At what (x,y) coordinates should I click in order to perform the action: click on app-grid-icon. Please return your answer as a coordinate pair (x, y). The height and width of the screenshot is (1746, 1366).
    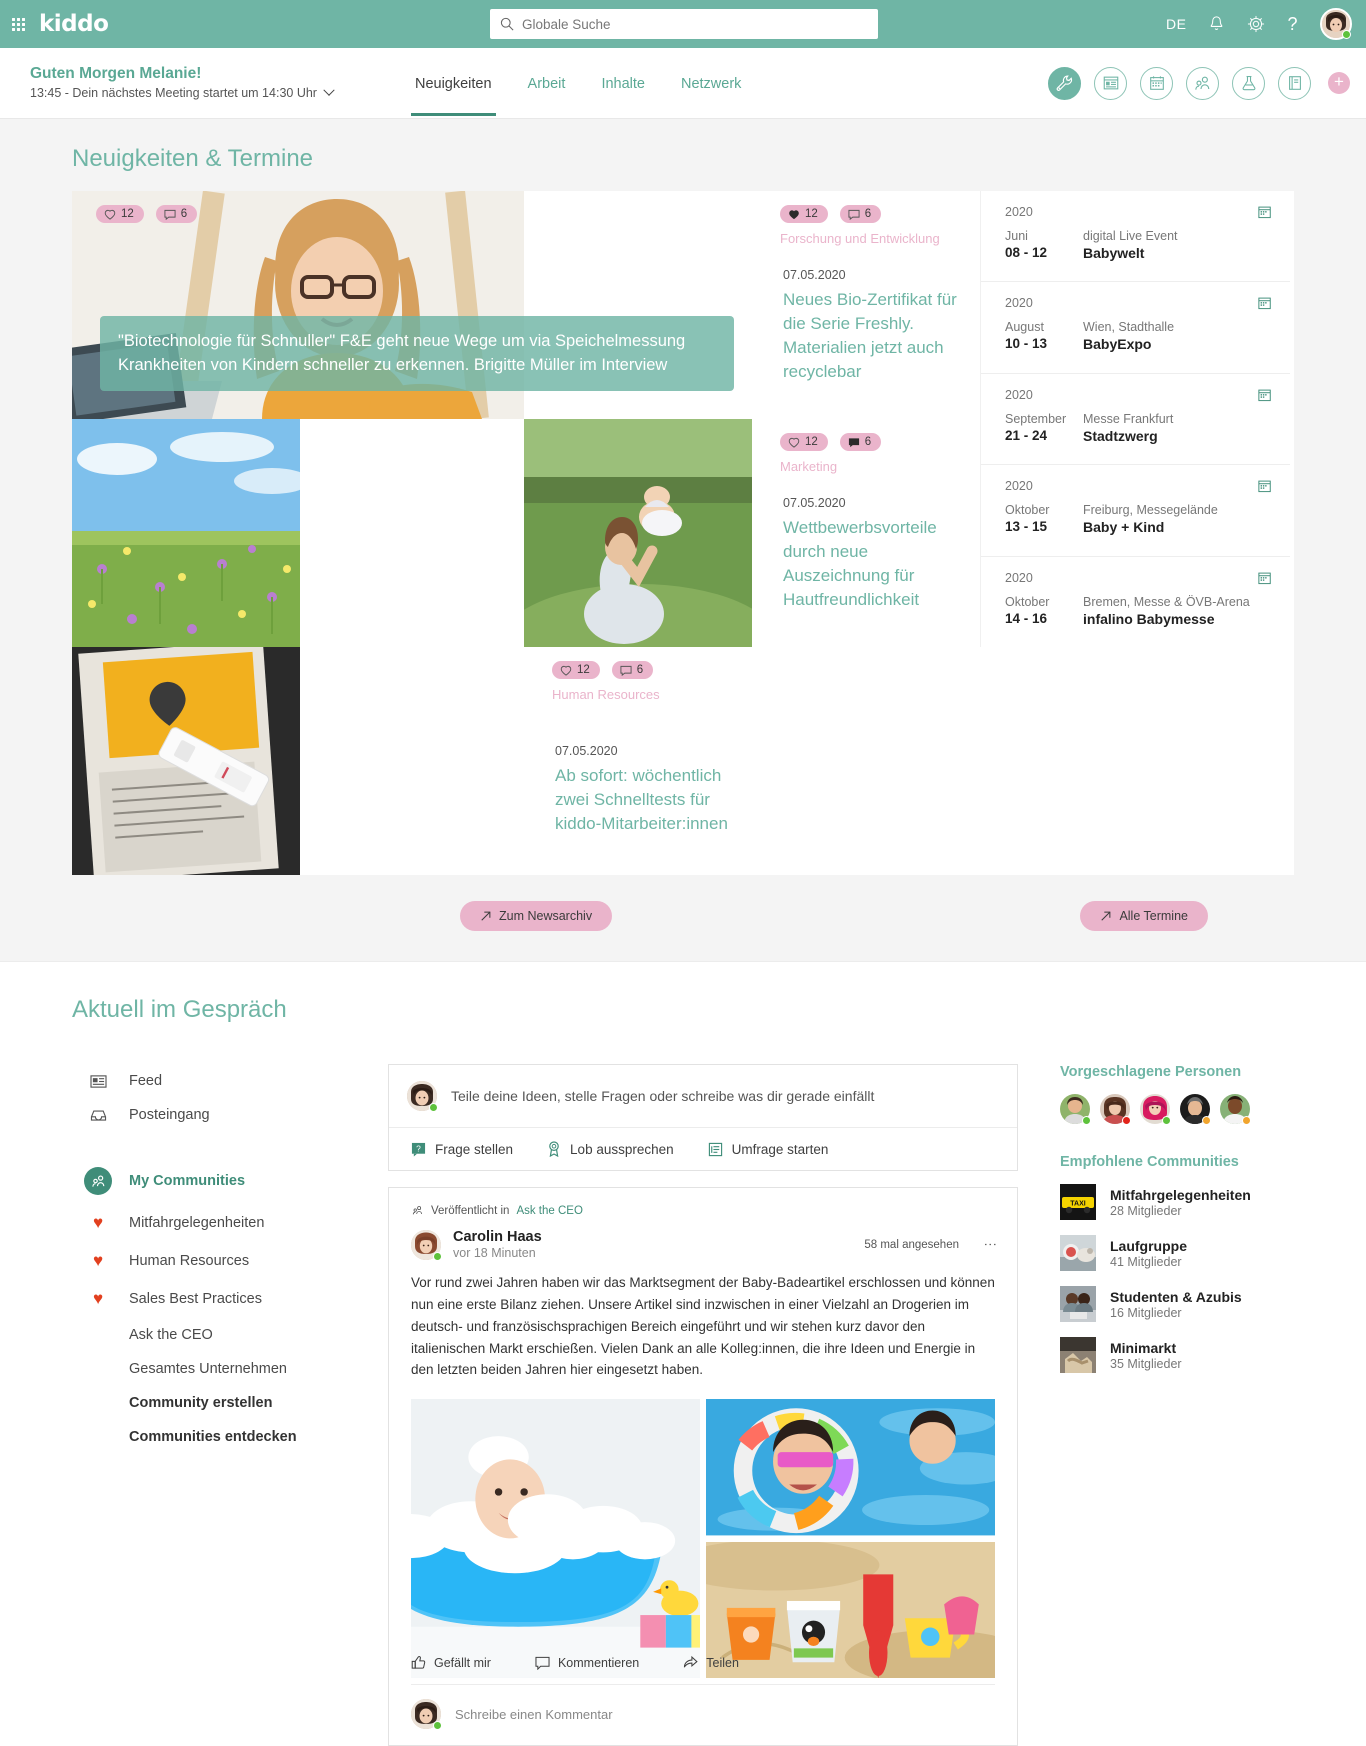
    Looking at the image, I should click on (18, 24).